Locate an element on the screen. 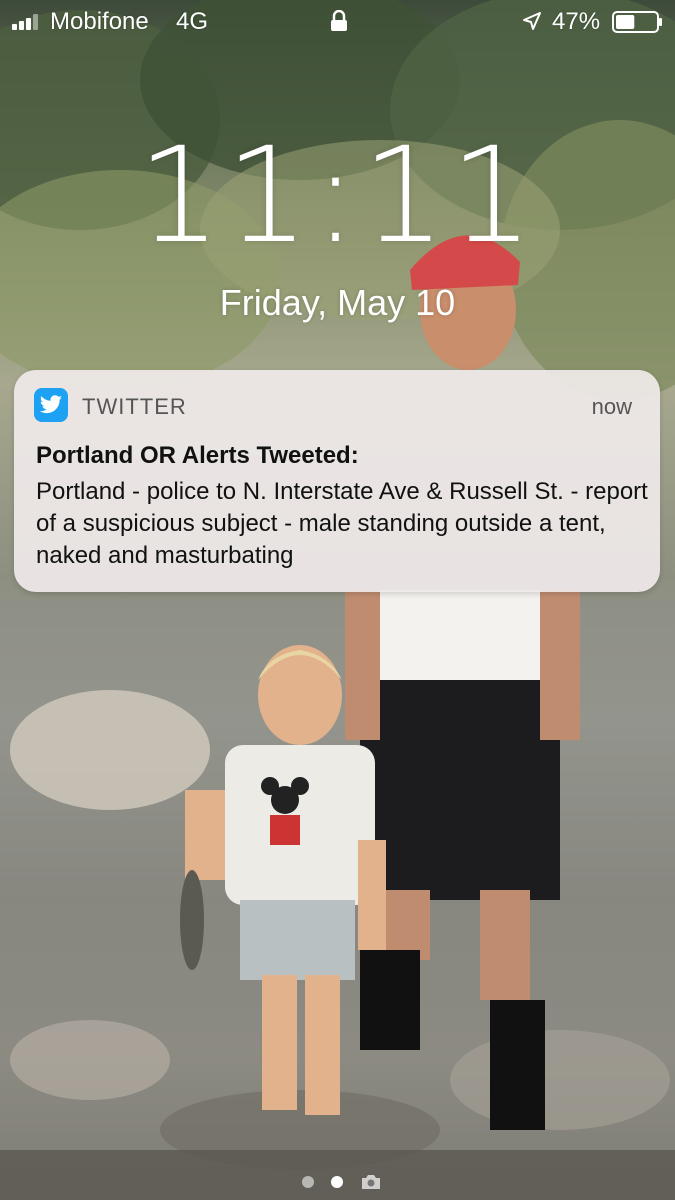 This screenshot has width=675, height=1200. notification-title: Portland OR Alerts Tweeted: is located at coordinates (197, 455).